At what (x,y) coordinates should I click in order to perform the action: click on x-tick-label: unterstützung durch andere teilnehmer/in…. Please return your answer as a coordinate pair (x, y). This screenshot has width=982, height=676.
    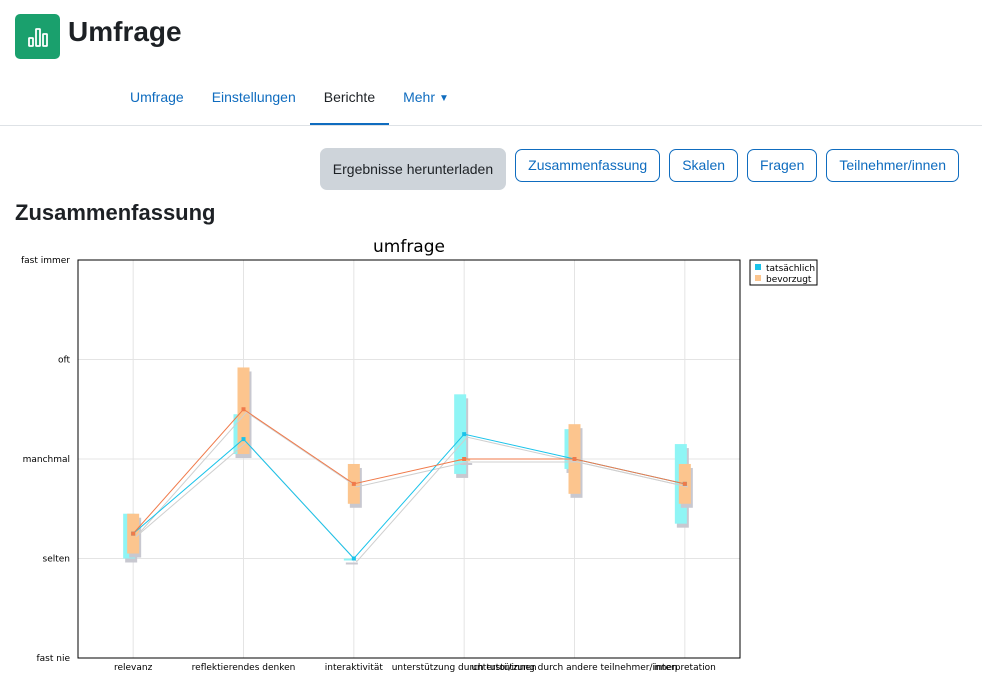
    Looking at the image, I should click on (574, 668).